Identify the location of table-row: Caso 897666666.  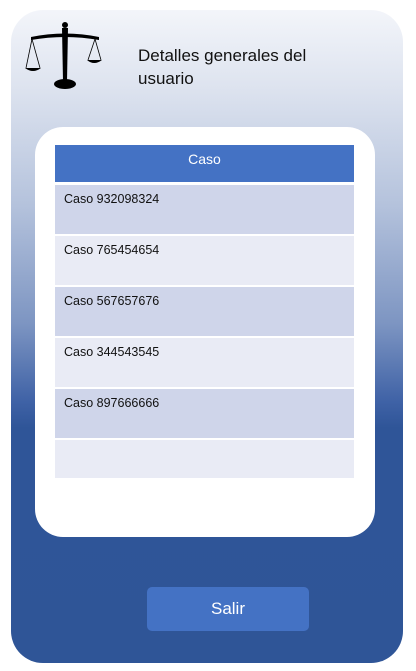
(204, 414).